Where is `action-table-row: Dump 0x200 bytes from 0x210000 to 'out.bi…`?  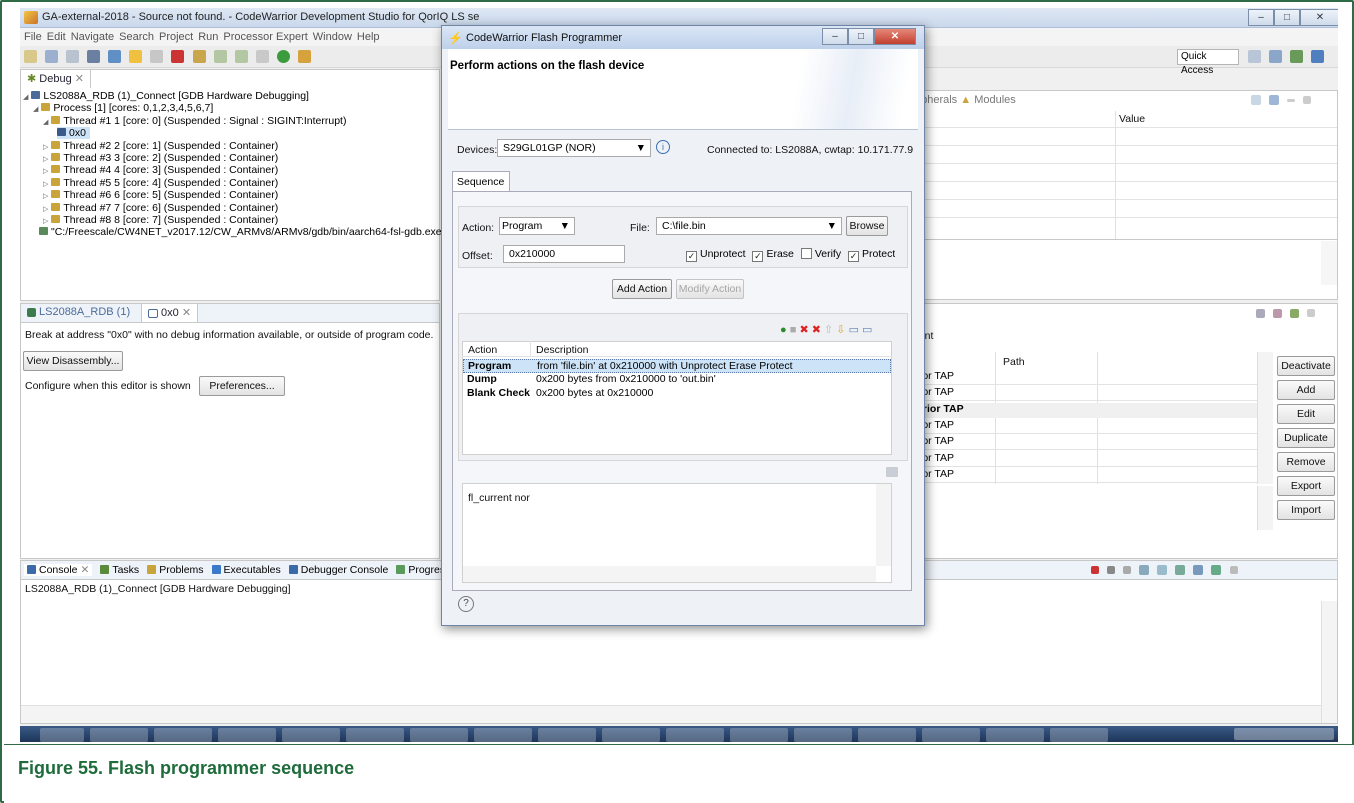 action-table-row: Dump 0x200 bytes from 0x210000 to 'out.bi… is located at coordinates (677, 380).